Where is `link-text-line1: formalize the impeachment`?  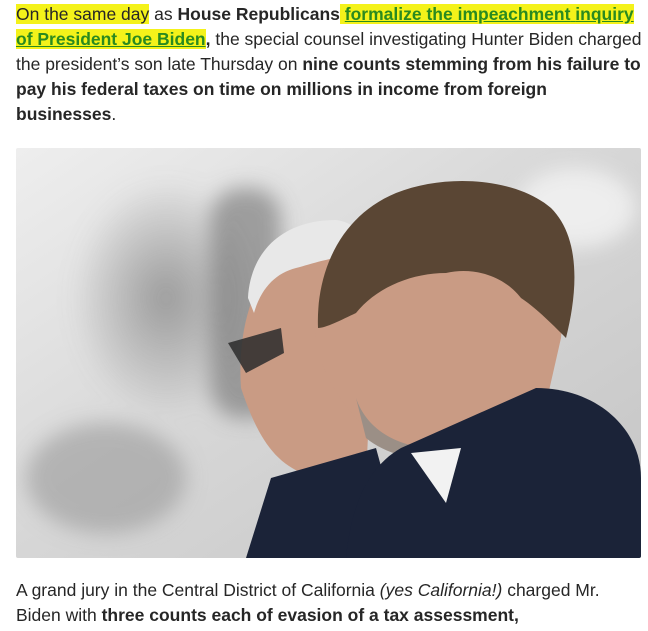
link-text-line1: formalize the impeachment is located at coordinates (458, 14).